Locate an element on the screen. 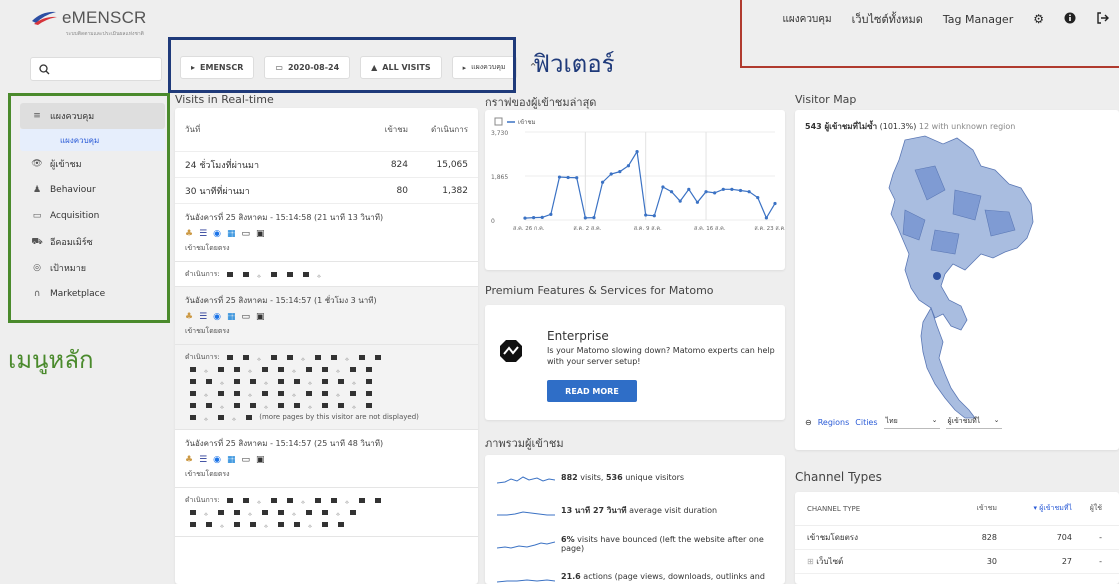 This screenshot has width=1119, height=584. sidebar-item-goals: ◎ เป้าหมาย is located at coordinates (92, 268).